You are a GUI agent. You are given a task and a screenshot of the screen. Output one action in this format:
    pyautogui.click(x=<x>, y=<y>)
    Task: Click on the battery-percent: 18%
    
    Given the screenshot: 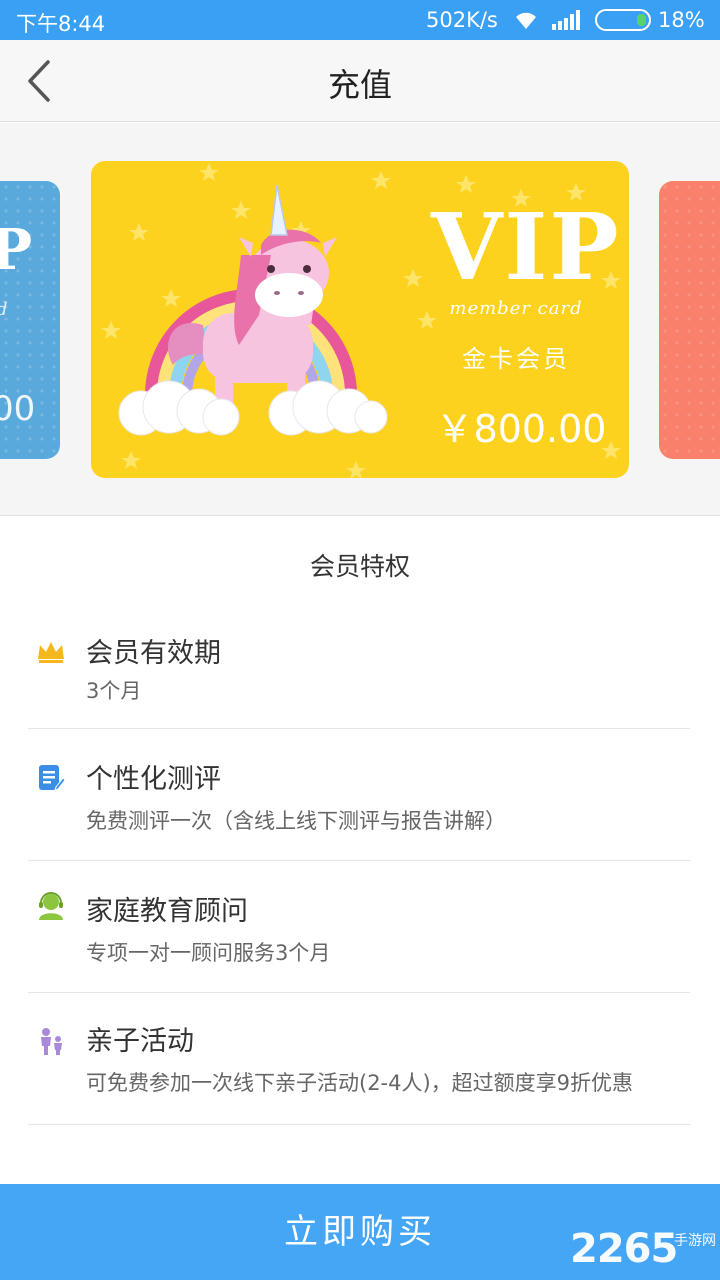 What is the action you would take?
    pyautogui.click(x=681, y=20)
    